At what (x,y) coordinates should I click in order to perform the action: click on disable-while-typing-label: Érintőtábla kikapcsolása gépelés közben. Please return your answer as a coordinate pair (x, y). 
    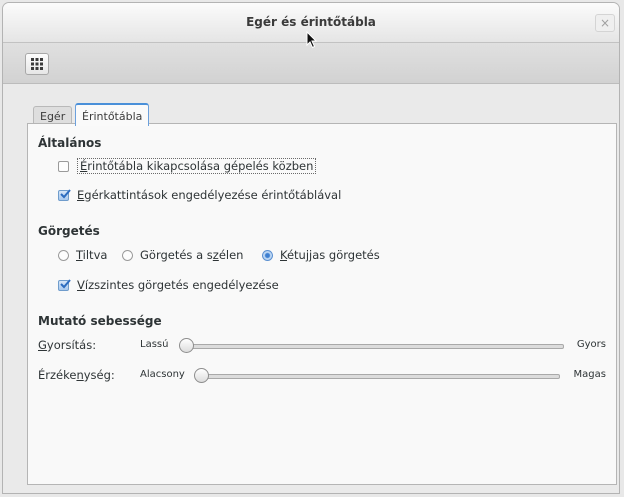
    Looking at the image, I should click on (197, 166).